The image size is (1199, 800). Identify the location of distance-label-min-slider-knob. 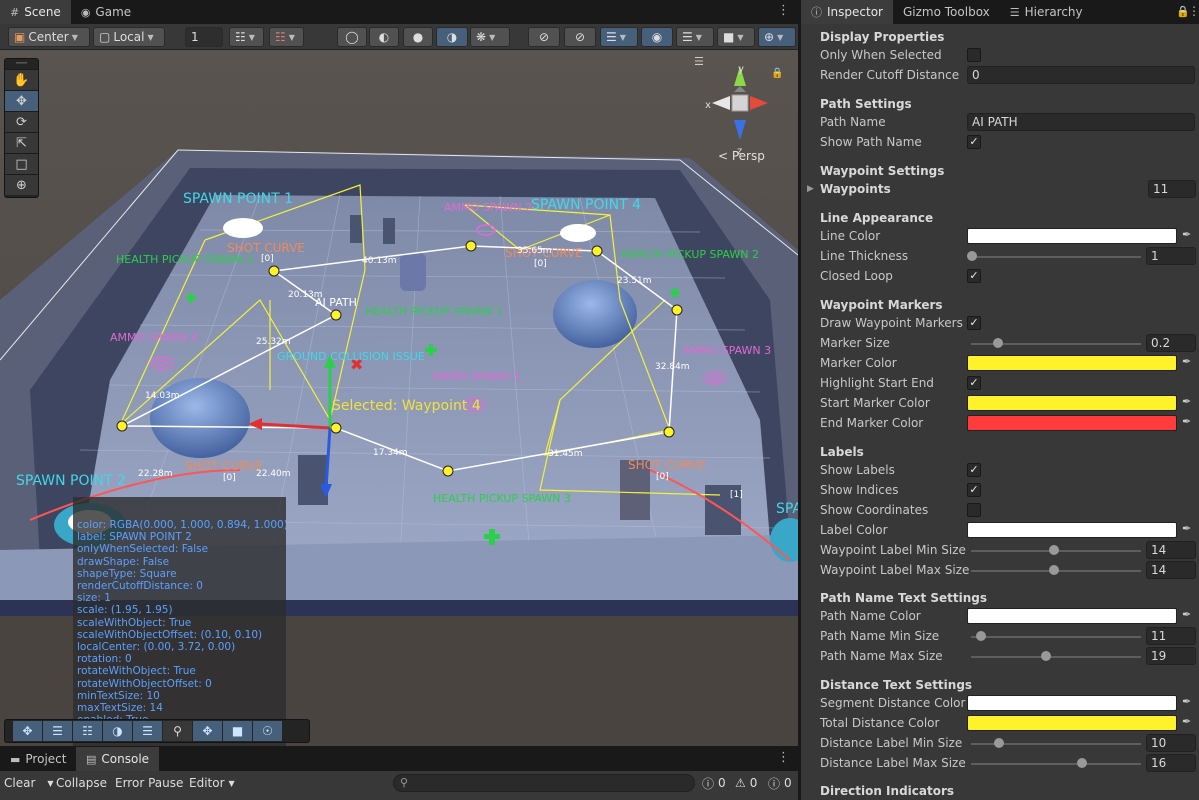
(999, 743).